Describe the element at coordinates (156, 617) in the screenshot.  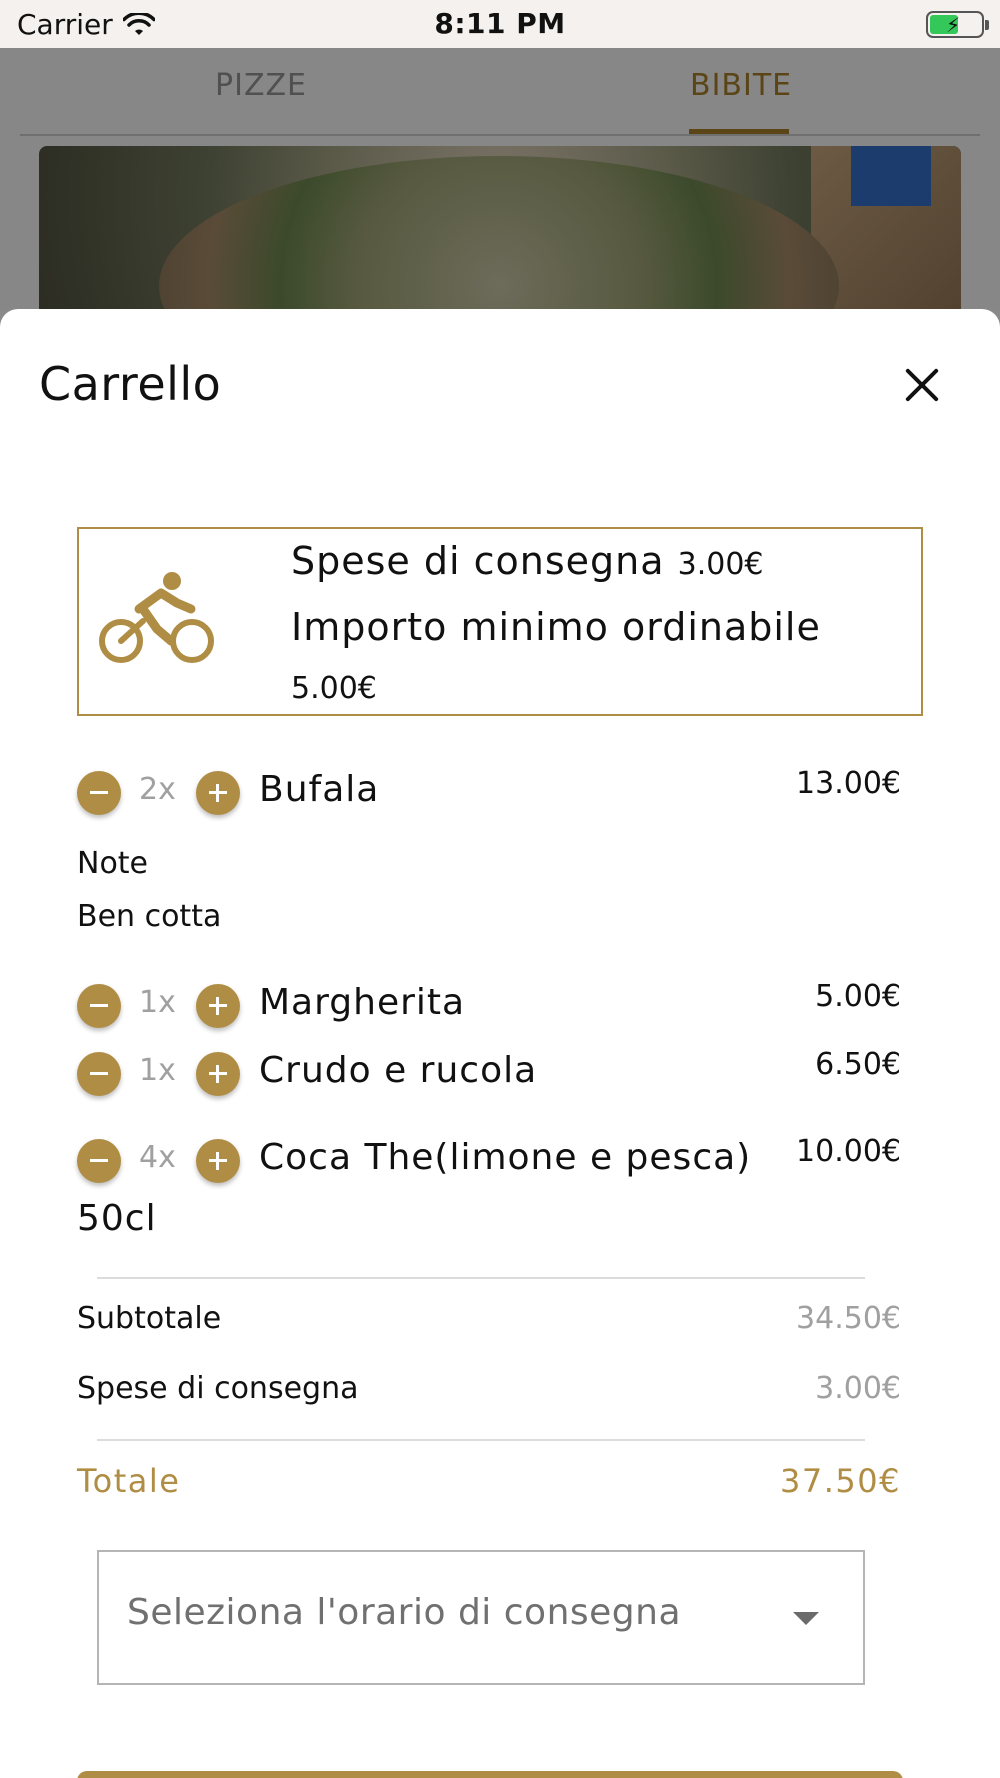
I see `bicycle-icon` at that location.